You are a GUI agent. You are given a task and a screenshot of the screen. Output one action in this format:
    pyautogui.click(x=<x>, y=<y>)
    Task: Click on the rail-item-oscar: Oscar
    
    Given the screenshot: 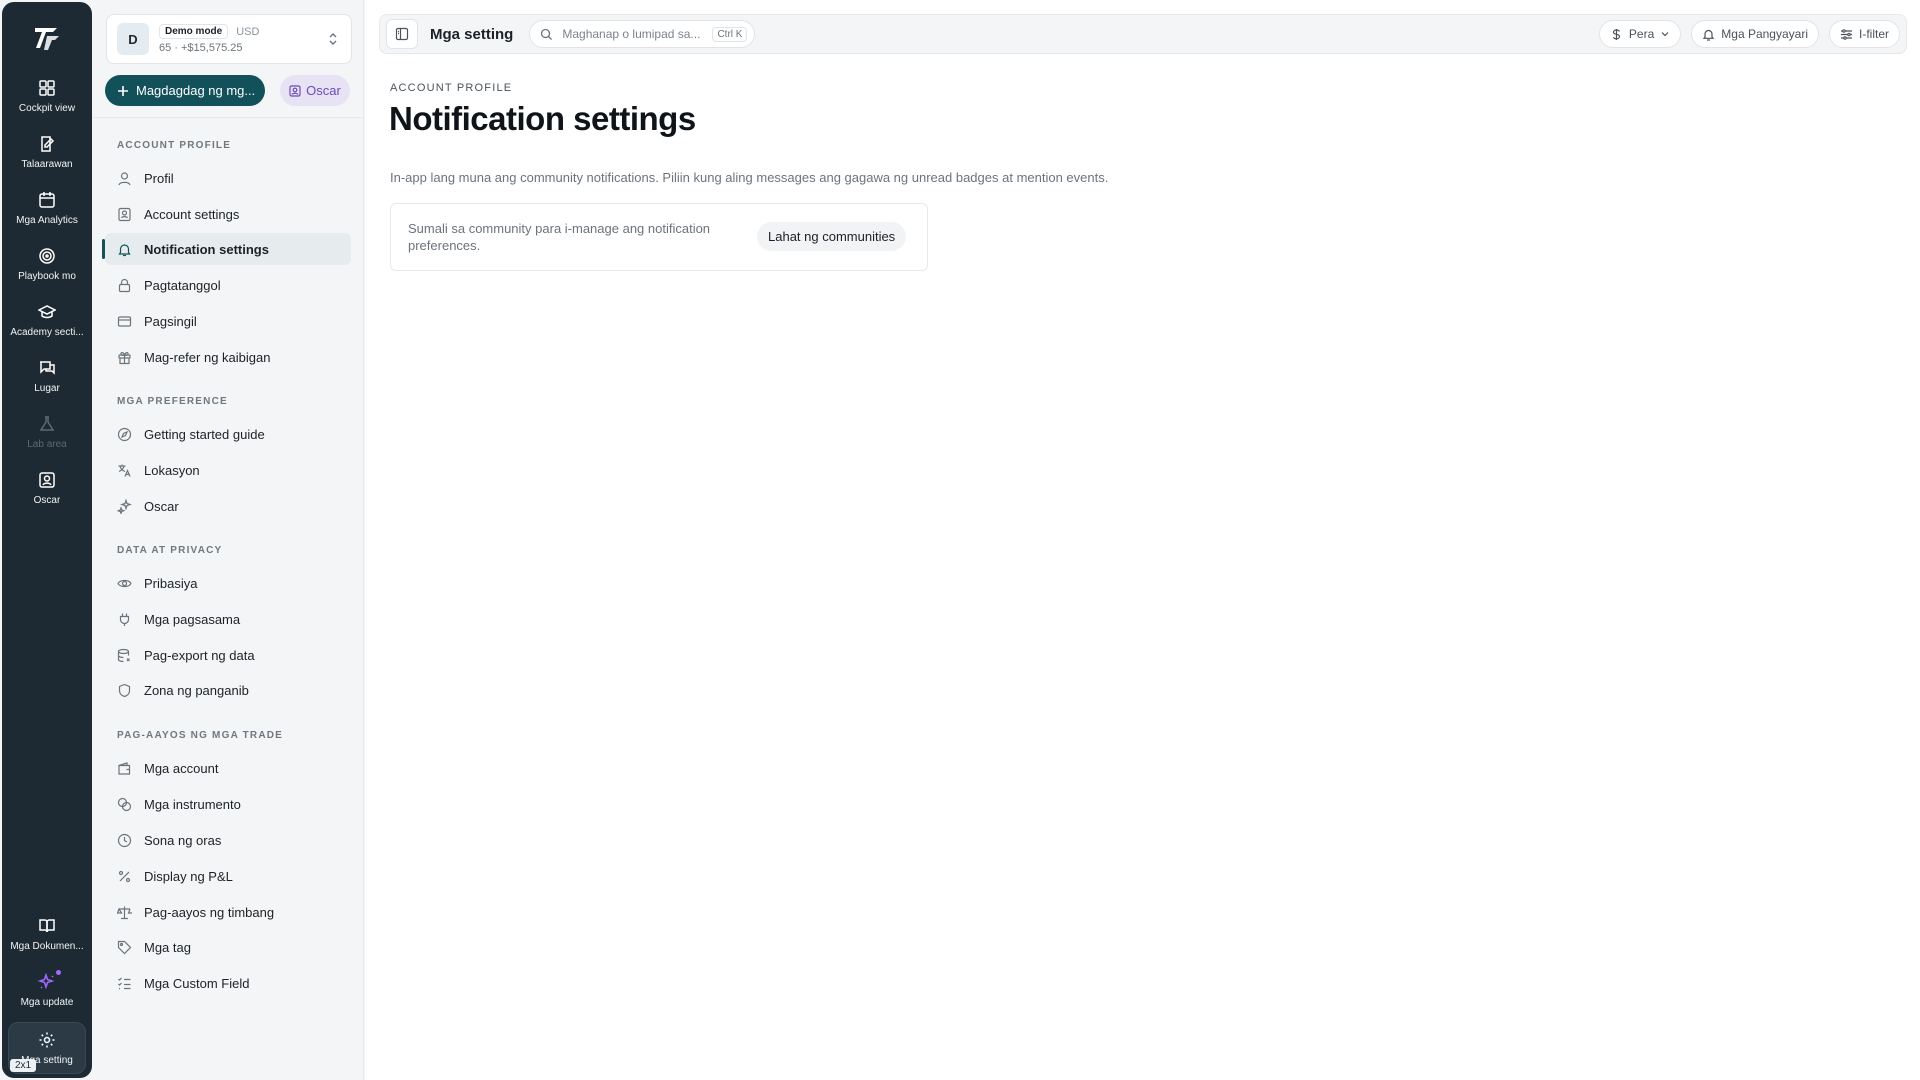 What is the action you would take?
    pyautogui.click(x=47, y=488)
    